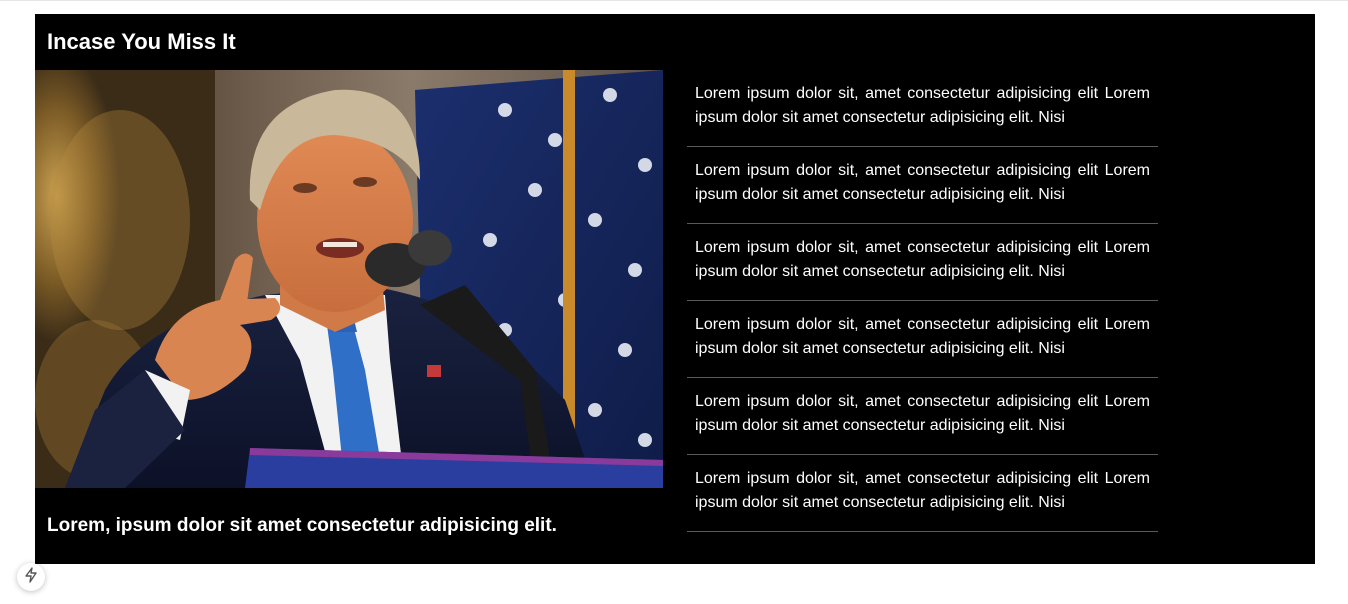 The height and width of the screenshot is (604, 1348). What do you see at coordinates (141, 41) in the screenshot?
I see `section-title: Incase You Miss It` at bounding box center [141, 41].